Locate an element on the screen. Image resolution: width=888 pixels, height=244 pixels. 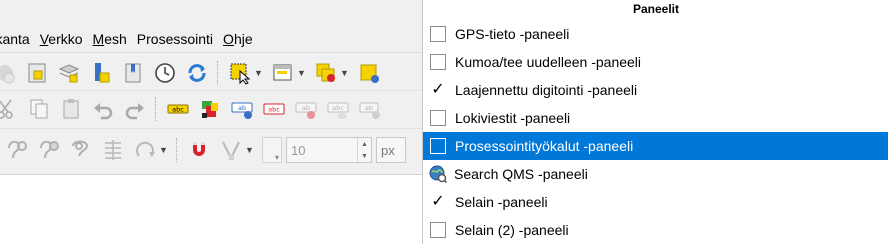
rotate-label-icon: ab is located at coordinates (370, 109).